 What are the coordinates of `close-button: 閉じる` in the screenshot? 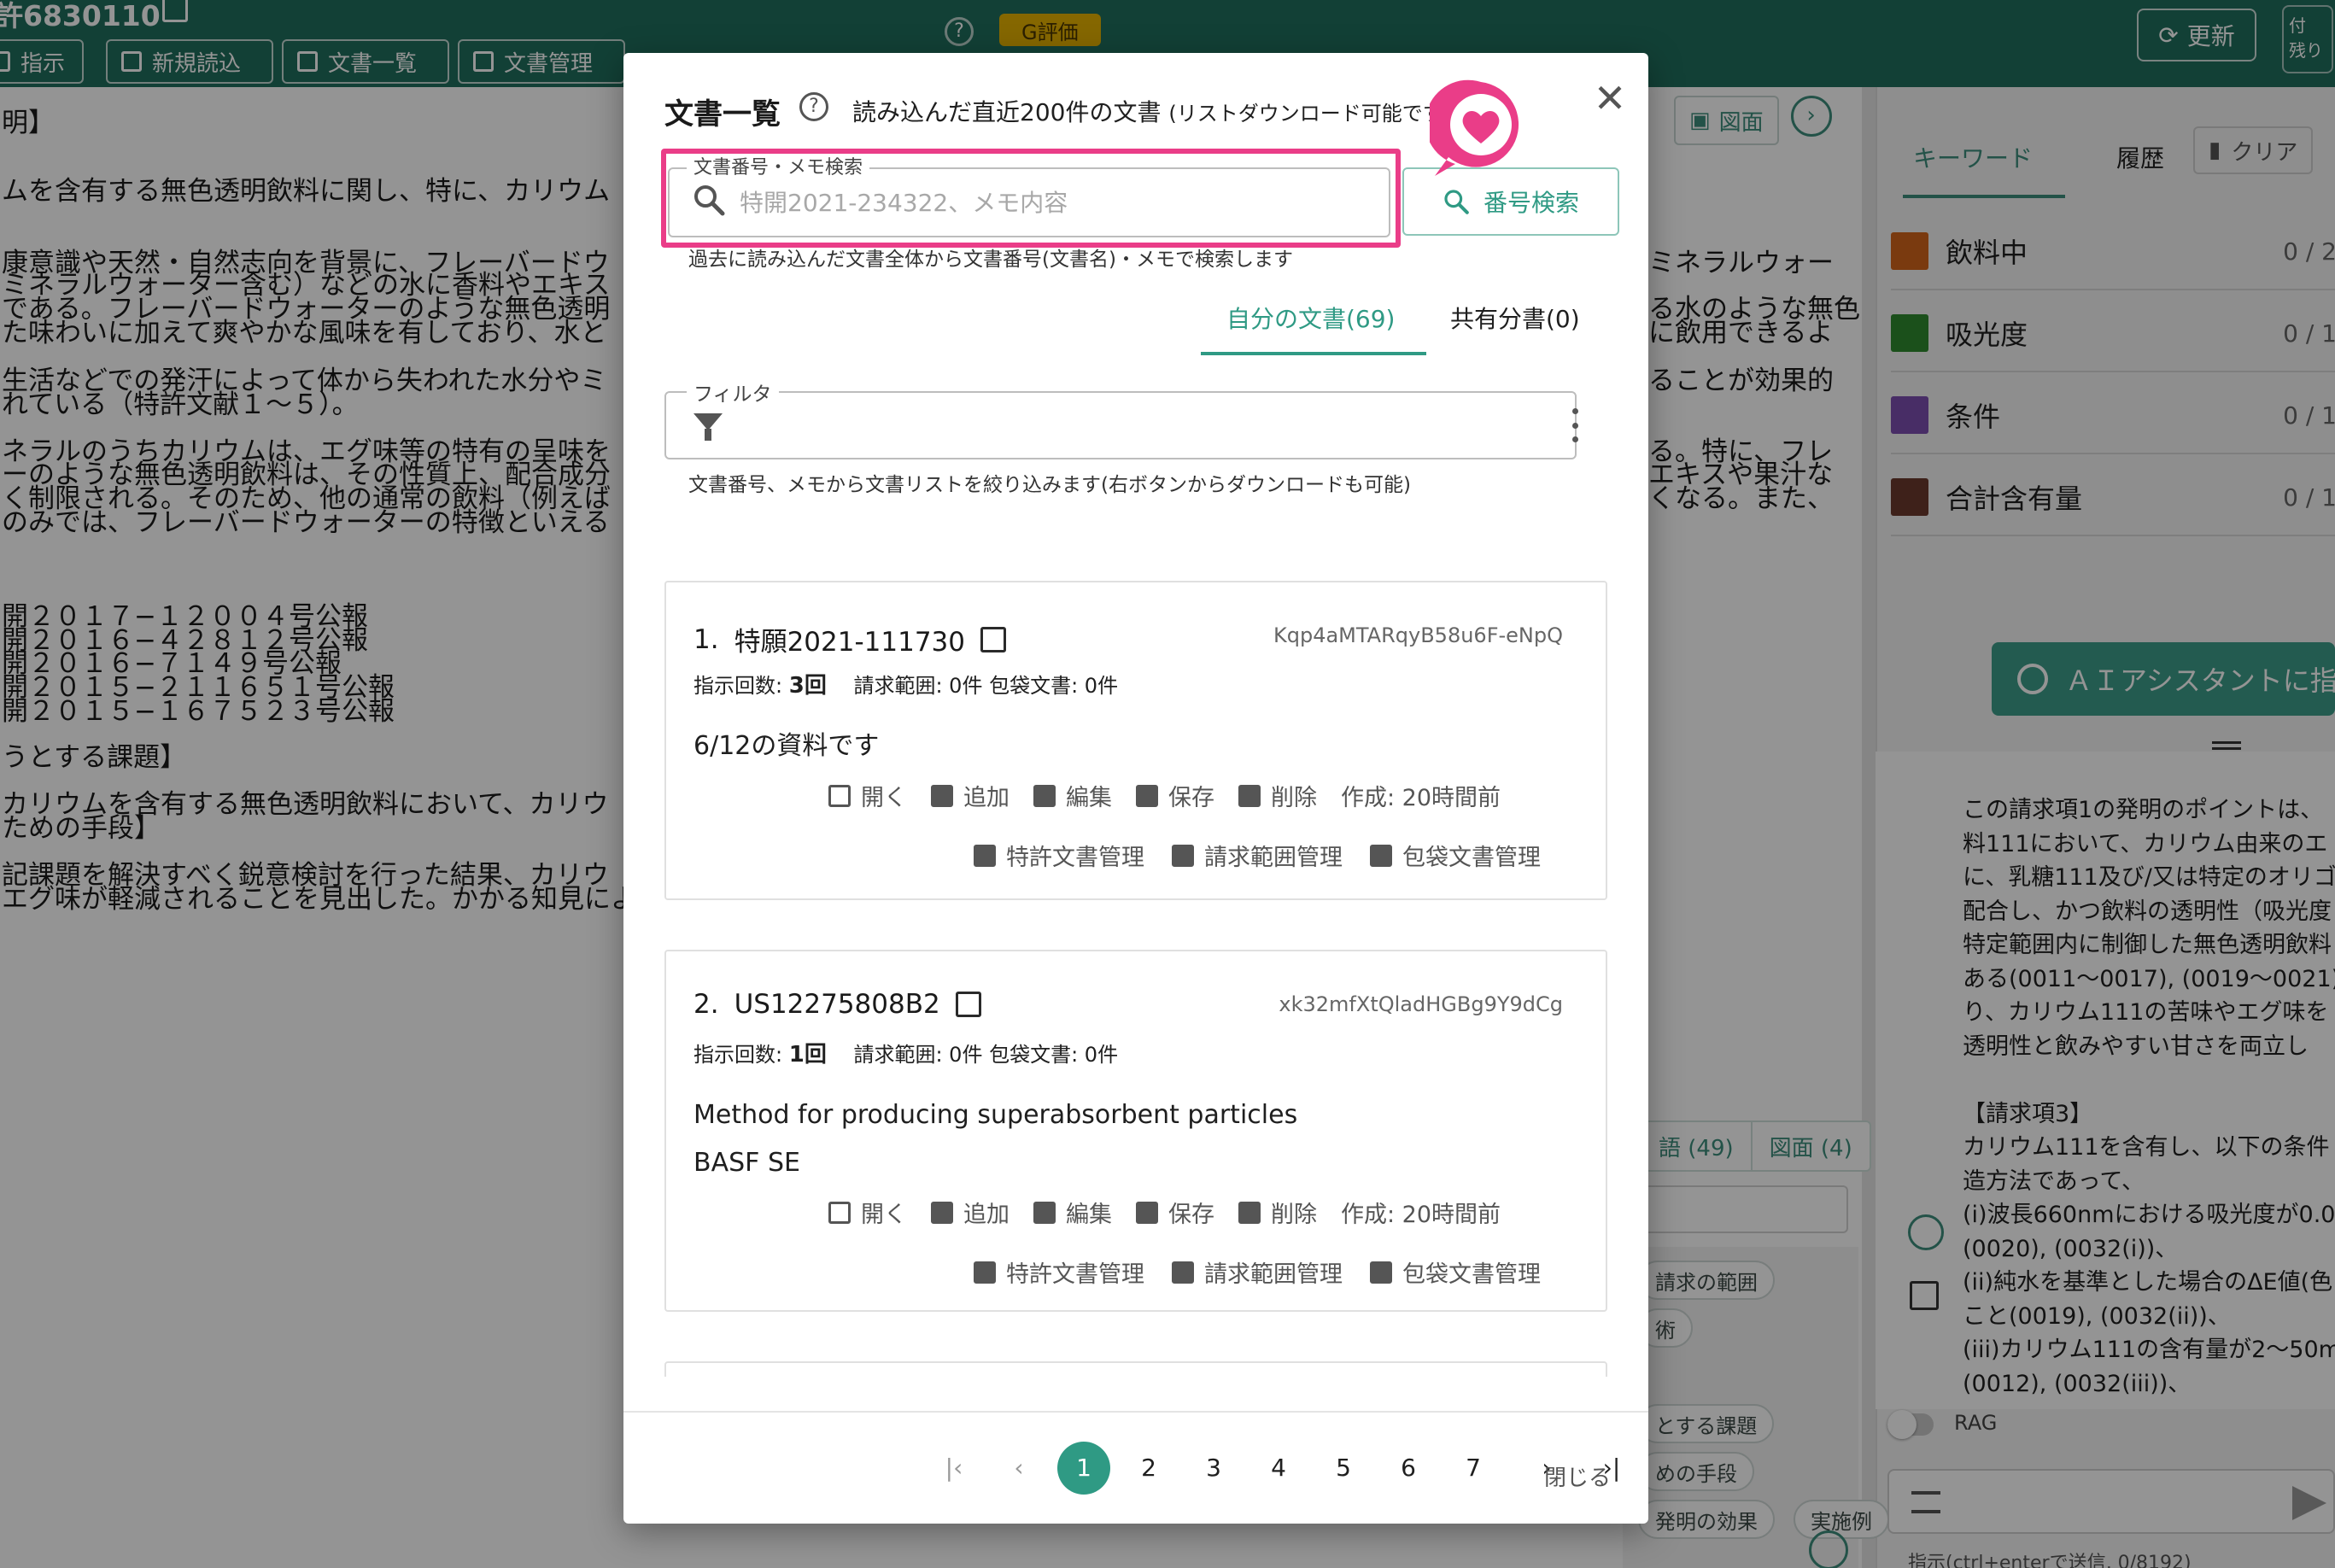 It's located at (1577, 1476).